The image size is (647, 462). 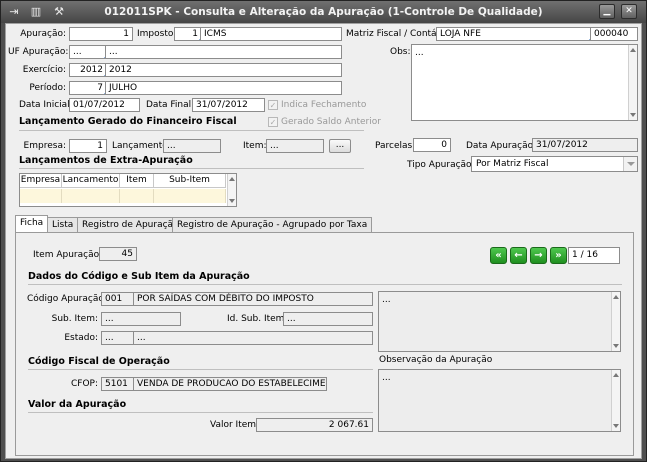 What do you see at coordinates (272, 225) in the screenshot?
I see `tab-registro-agrupado: Registro de Apuração - Agrupado por Taxa` at bounding box center [272, 225].